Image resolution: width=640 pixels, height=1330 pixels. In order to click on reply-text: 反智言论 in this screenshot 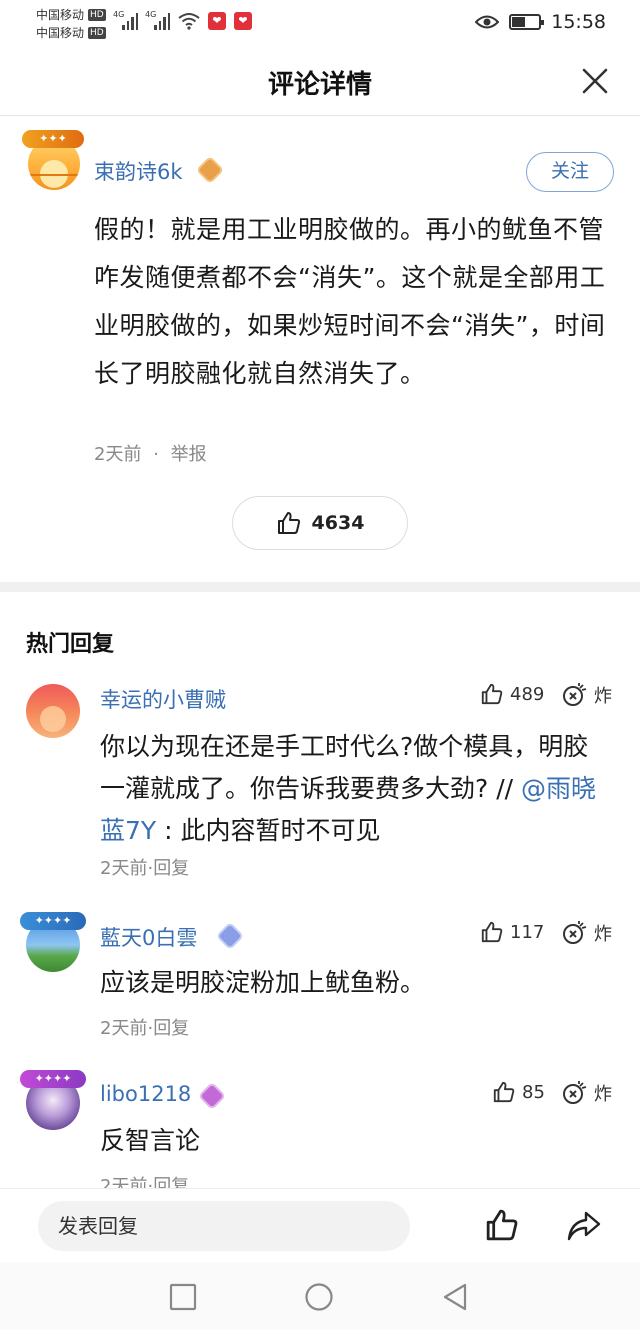, I will do `click(150, 1140)`.